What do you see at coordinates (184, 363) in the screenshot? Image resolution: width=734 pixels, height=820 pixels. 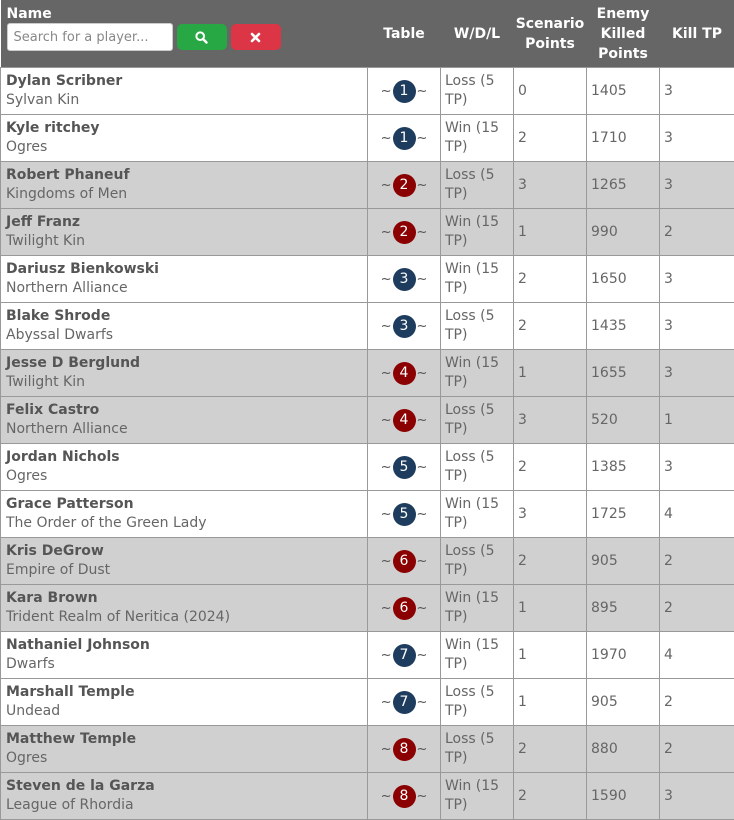 I see `player-name: Jesse D Berglund` at bounding box center [184, 363].